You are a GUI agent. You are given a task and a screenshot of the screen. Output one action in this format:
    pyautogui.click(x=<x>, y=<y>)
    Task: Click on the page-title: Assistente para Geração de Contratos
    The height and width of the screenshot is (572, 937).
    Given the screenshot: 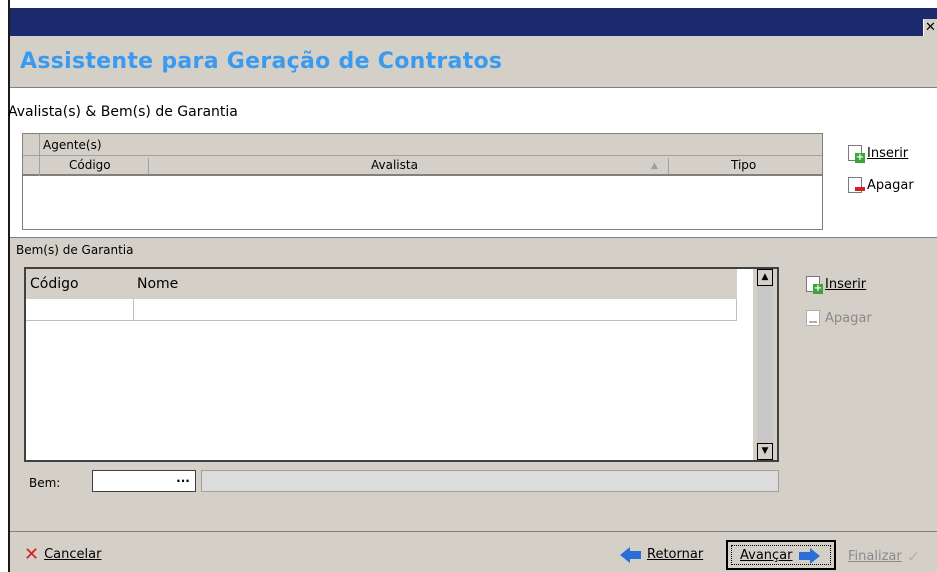 What is the action you would take?
    pyautogui.click(x=261, y=61)
    